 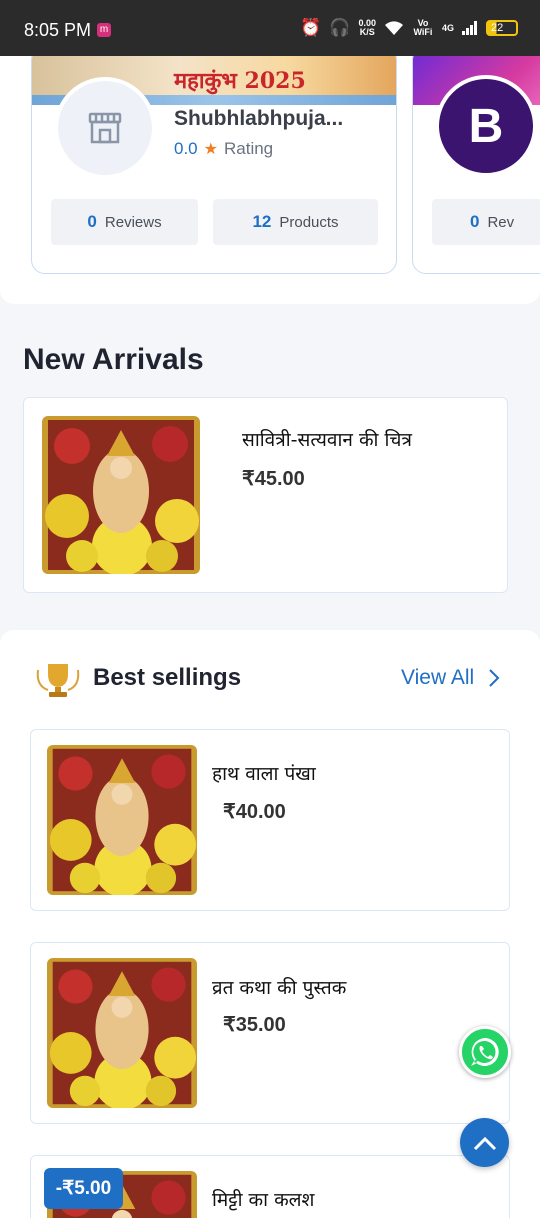 What do you see at coordinates (279, 988) in the screenshot?
I see `product-name: व्रत कथा की पुस्तक` at bounding box center [279, 988].